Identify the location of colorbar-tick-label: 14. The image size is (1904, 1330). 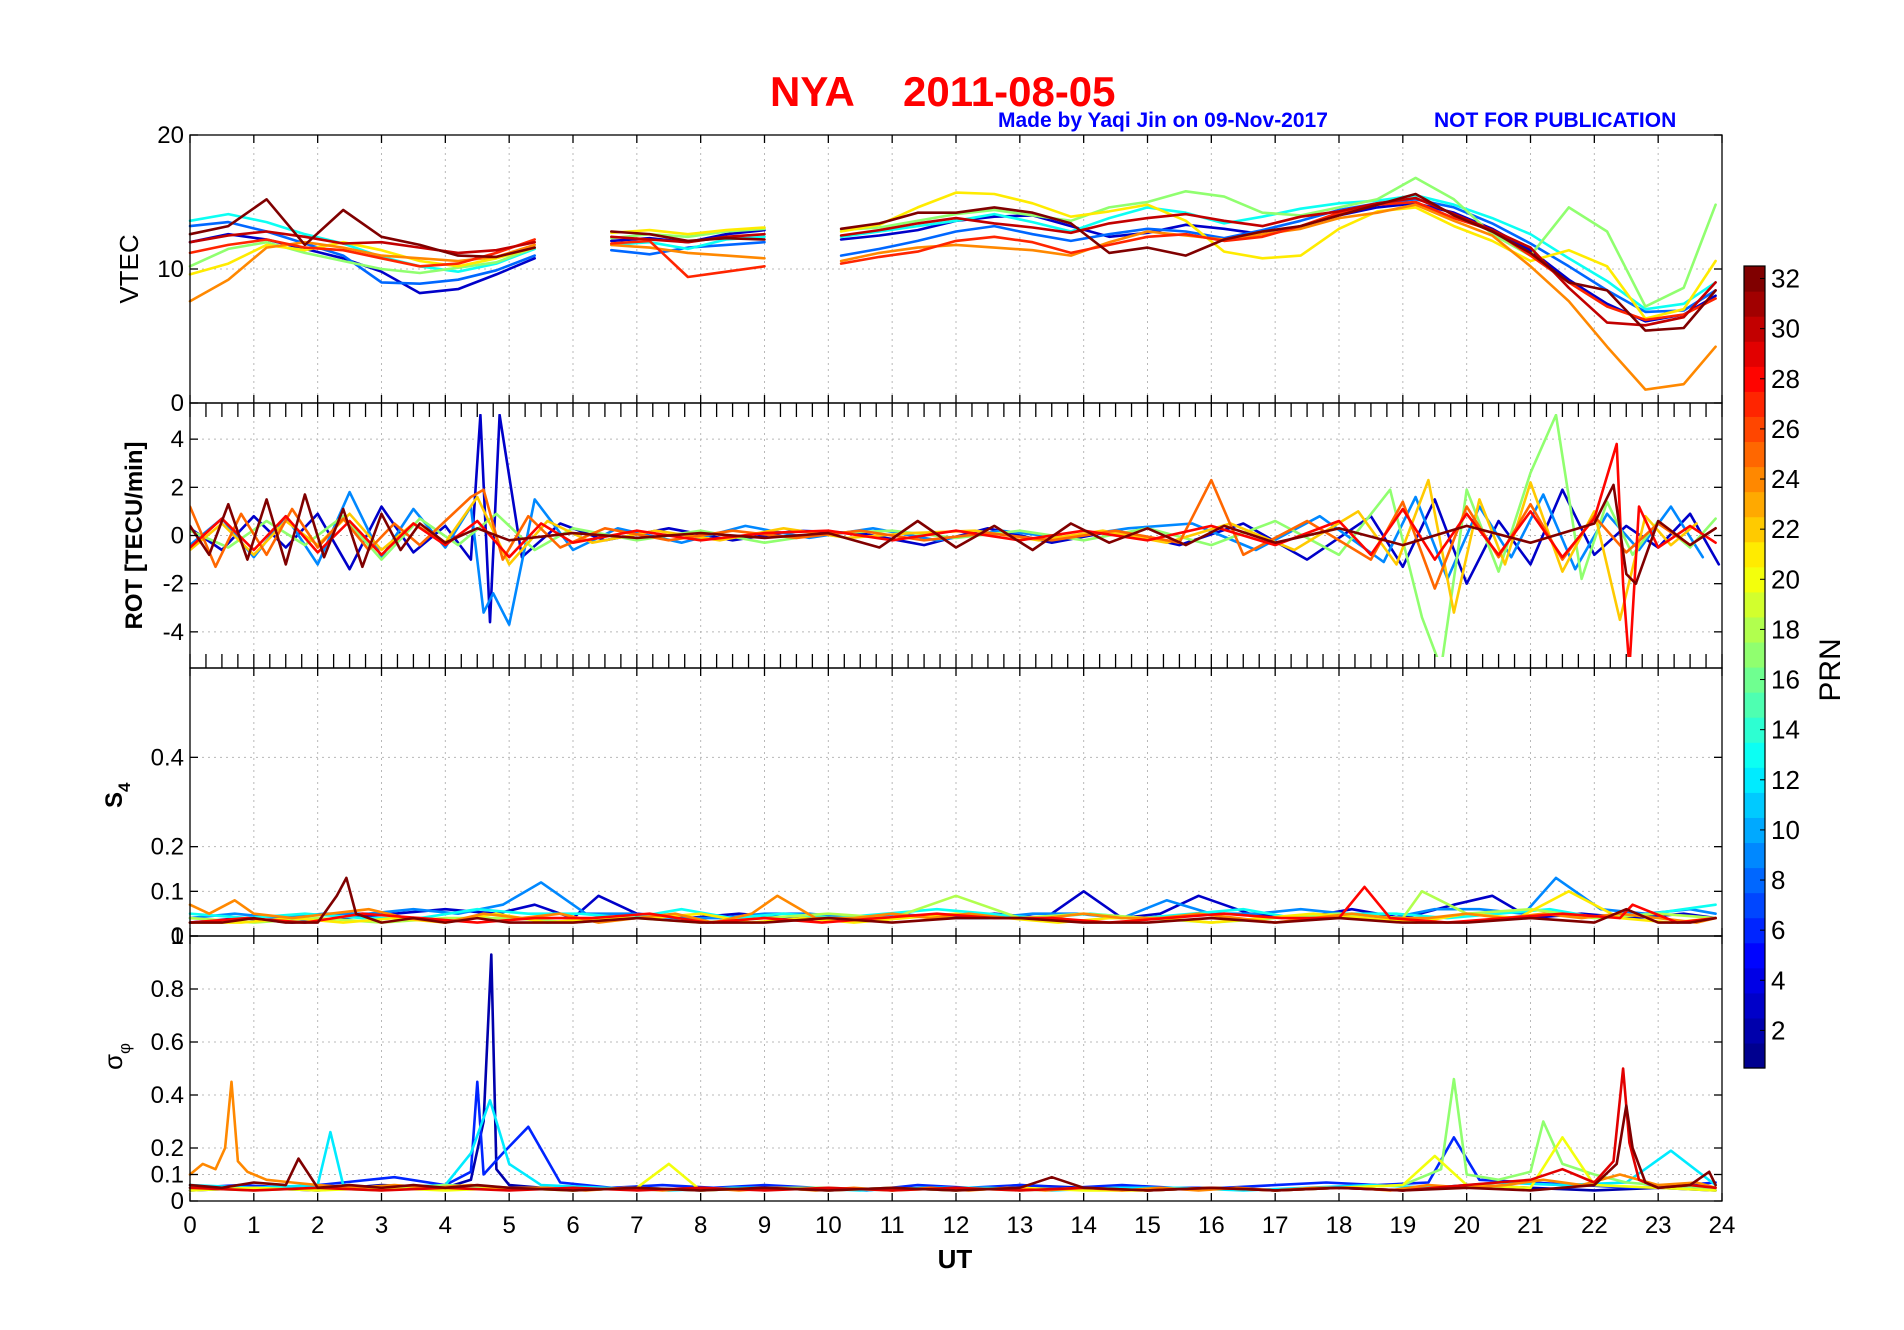
(1785, 730).